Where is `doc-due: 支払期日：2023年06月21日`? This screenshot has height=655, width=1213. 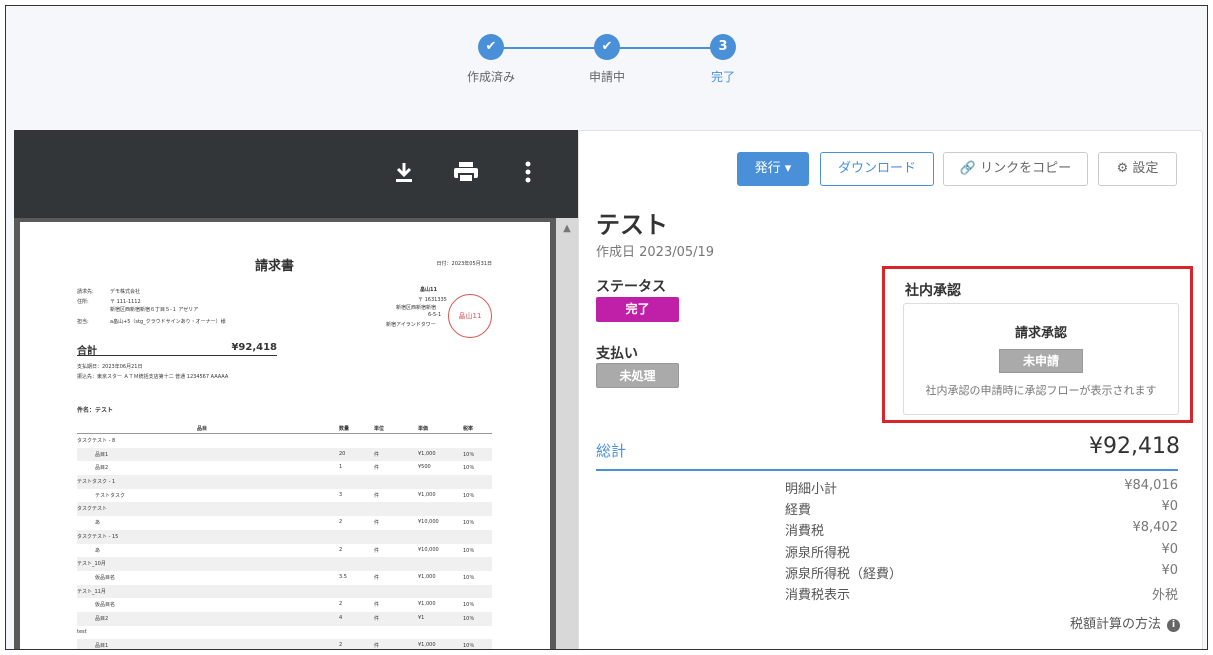
doc-due: 支払期日：2023年06月21日 is located at coordinates (110, 367).